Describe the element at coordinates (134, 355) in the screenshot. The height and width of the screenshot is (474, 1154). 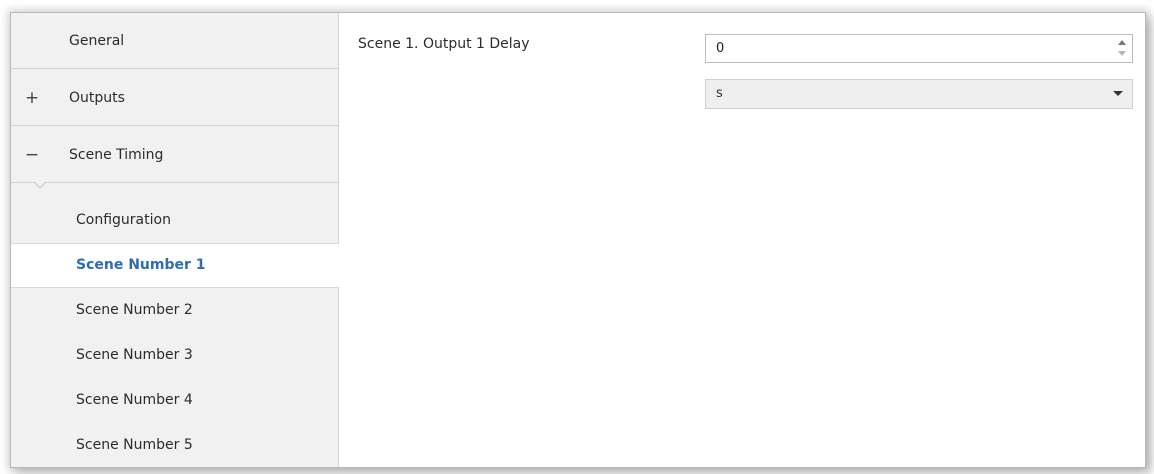
I see `sidebar-subitem-label: Scene Number 3` at that location.